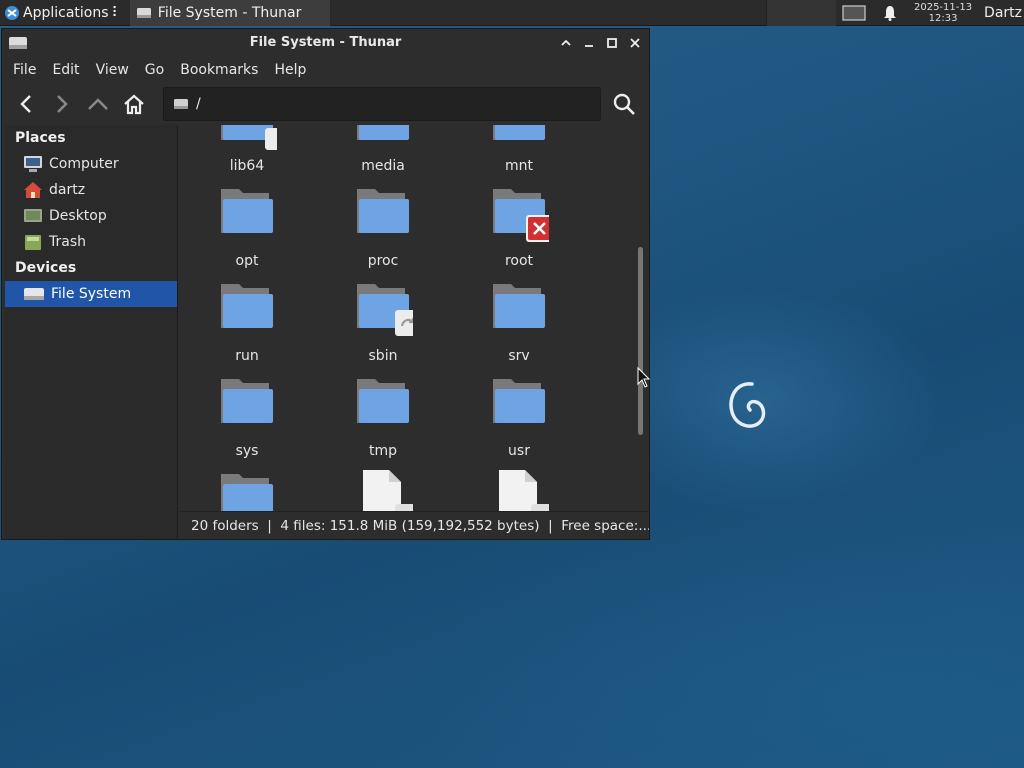  What do you see at coordinates (325, 43) in the screenshot?
I see `window-titlebar: File System - Thunar` at bounding box center [325, 43].